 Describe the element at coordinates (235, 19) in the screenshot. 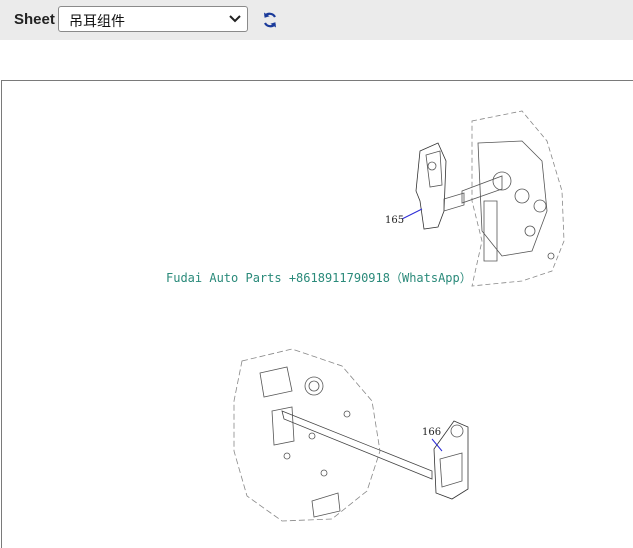

I see `chevron-down-icon` at that location.